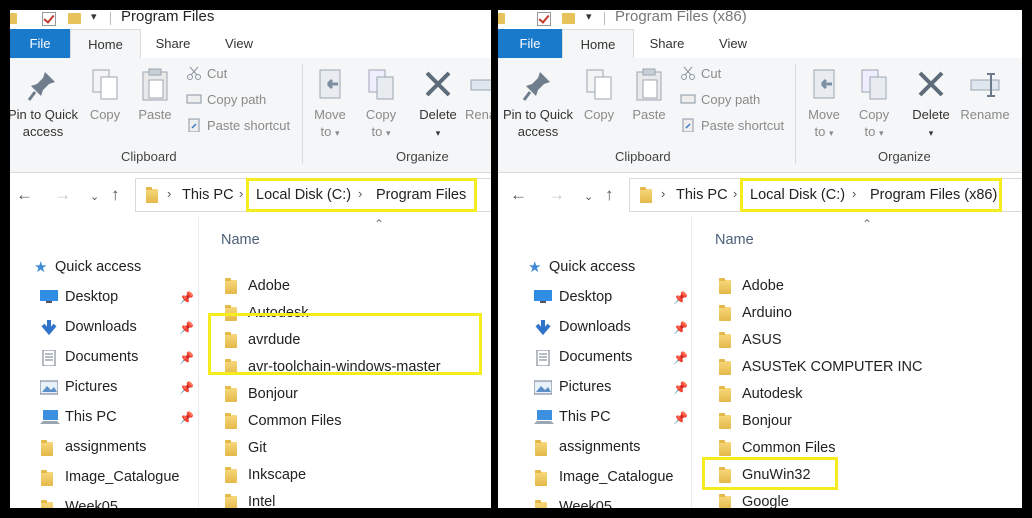  I want to click on list-item: Arduino, so click(755, 313).